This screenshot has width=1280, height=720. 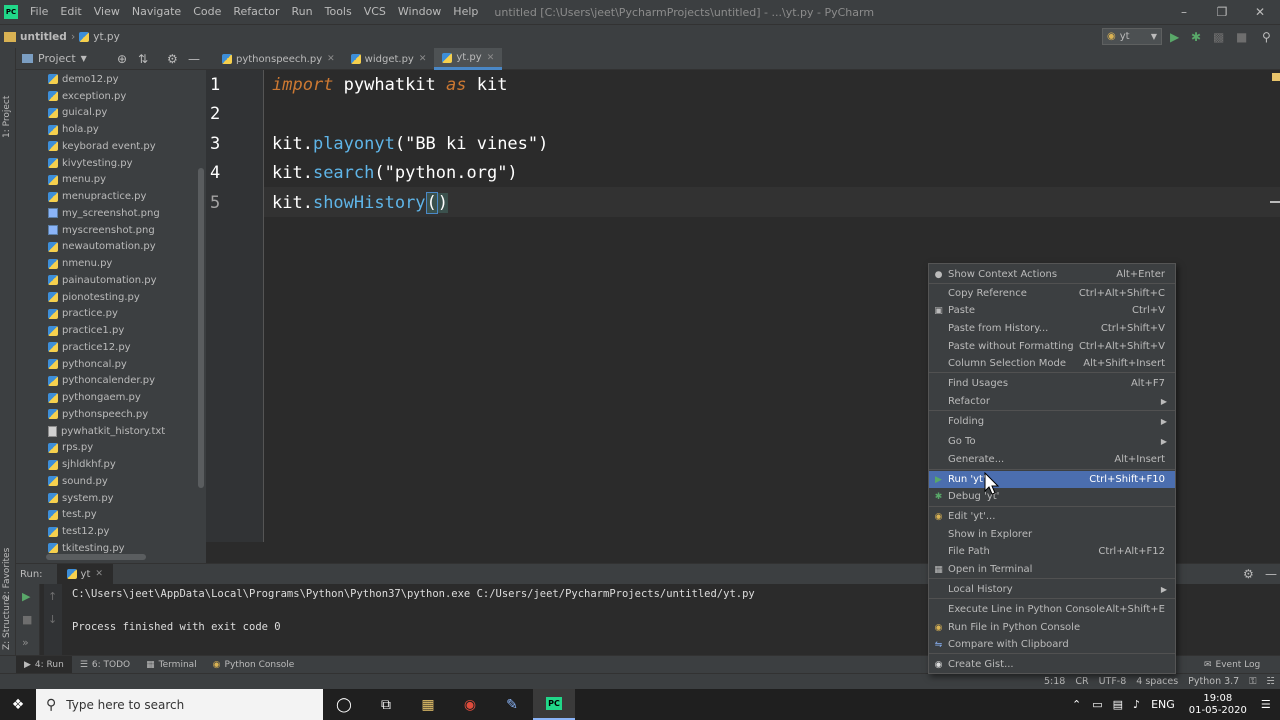 What do you see at coordinates (57, 58) in the screenshot?
I see `project-view-select: Project` at bounding box center [57, 58].